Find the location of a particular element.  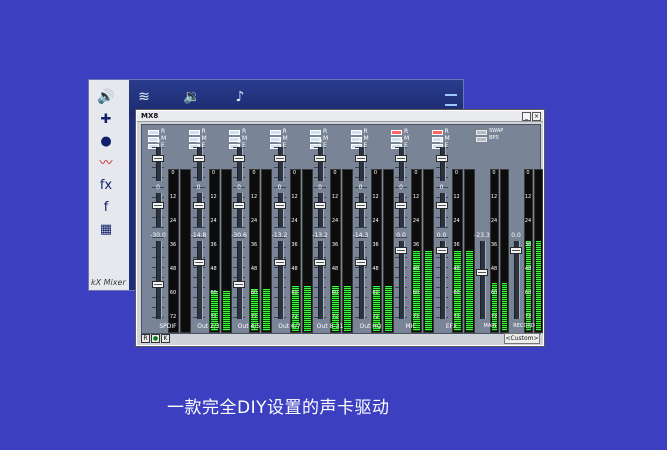

meter-scale-label: 48 is located at coordinates (375, 269).